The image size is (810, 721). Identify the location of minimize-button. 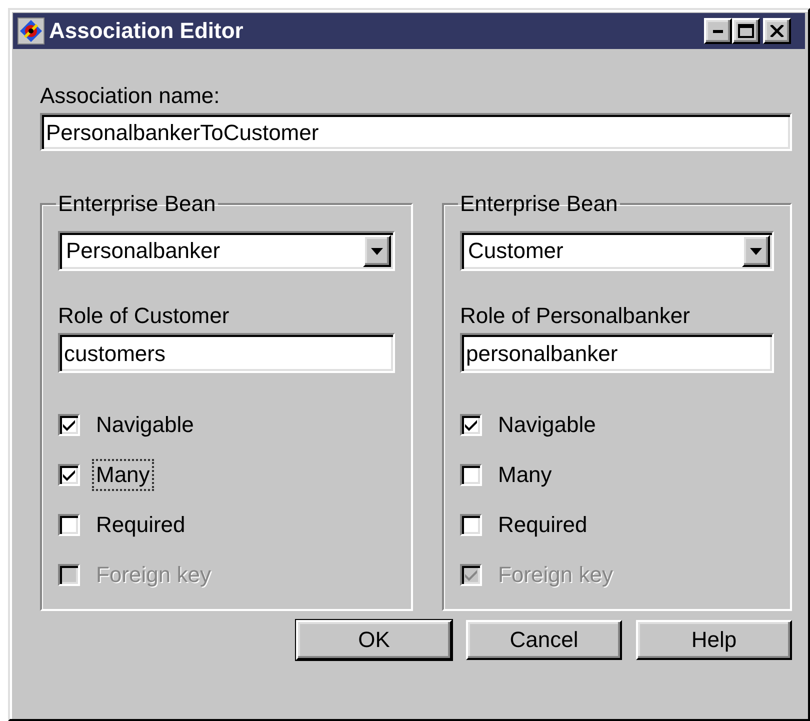
(718, 31).